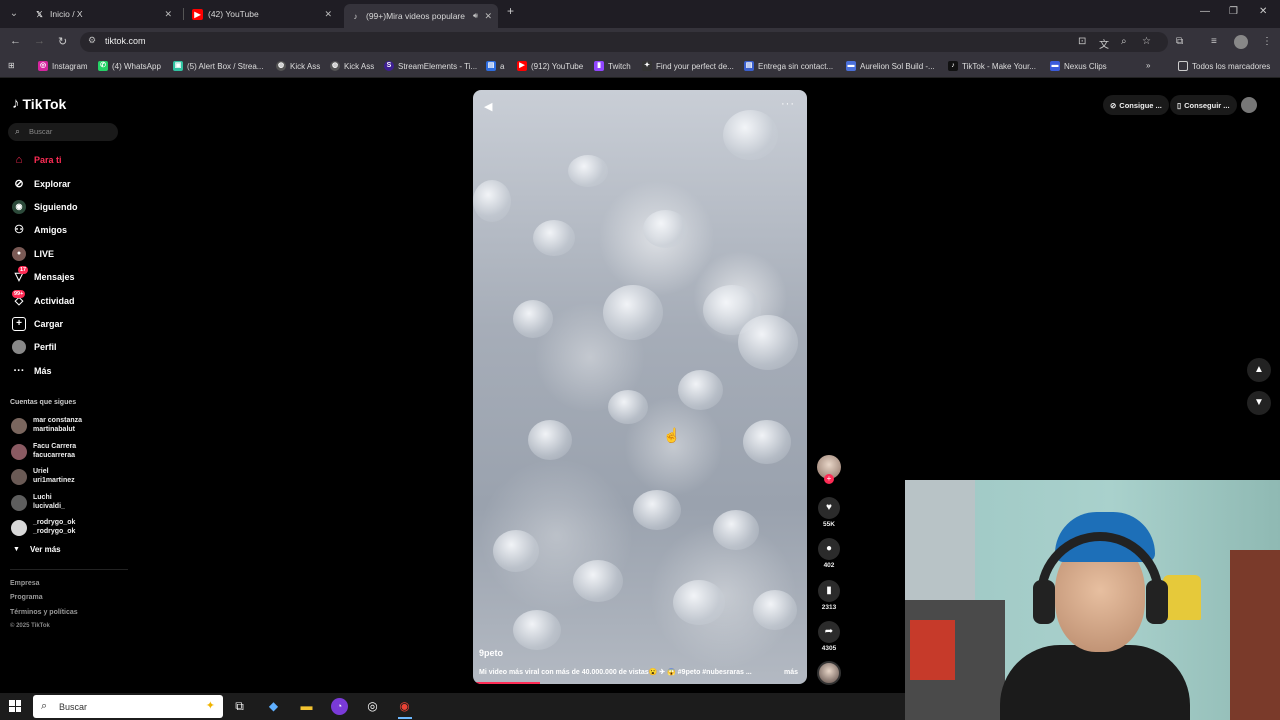 The height and width of the screenshot is (720, 1280). Describe the element at coordinates (829, 636) in the screenshot. I see `share-button: ➦ 4305` at that location.